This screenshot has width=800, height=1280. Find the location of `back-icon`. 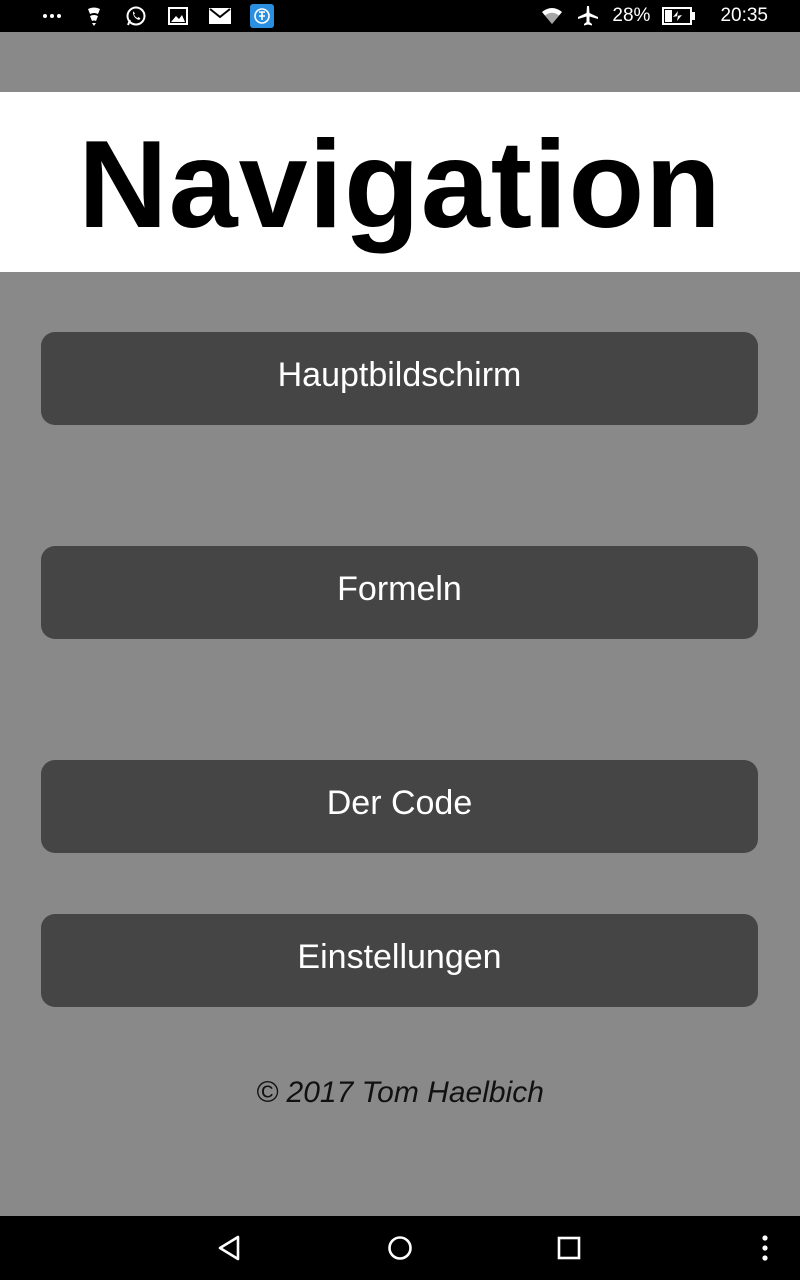

back-icon is located at coordinates (230, 1248).